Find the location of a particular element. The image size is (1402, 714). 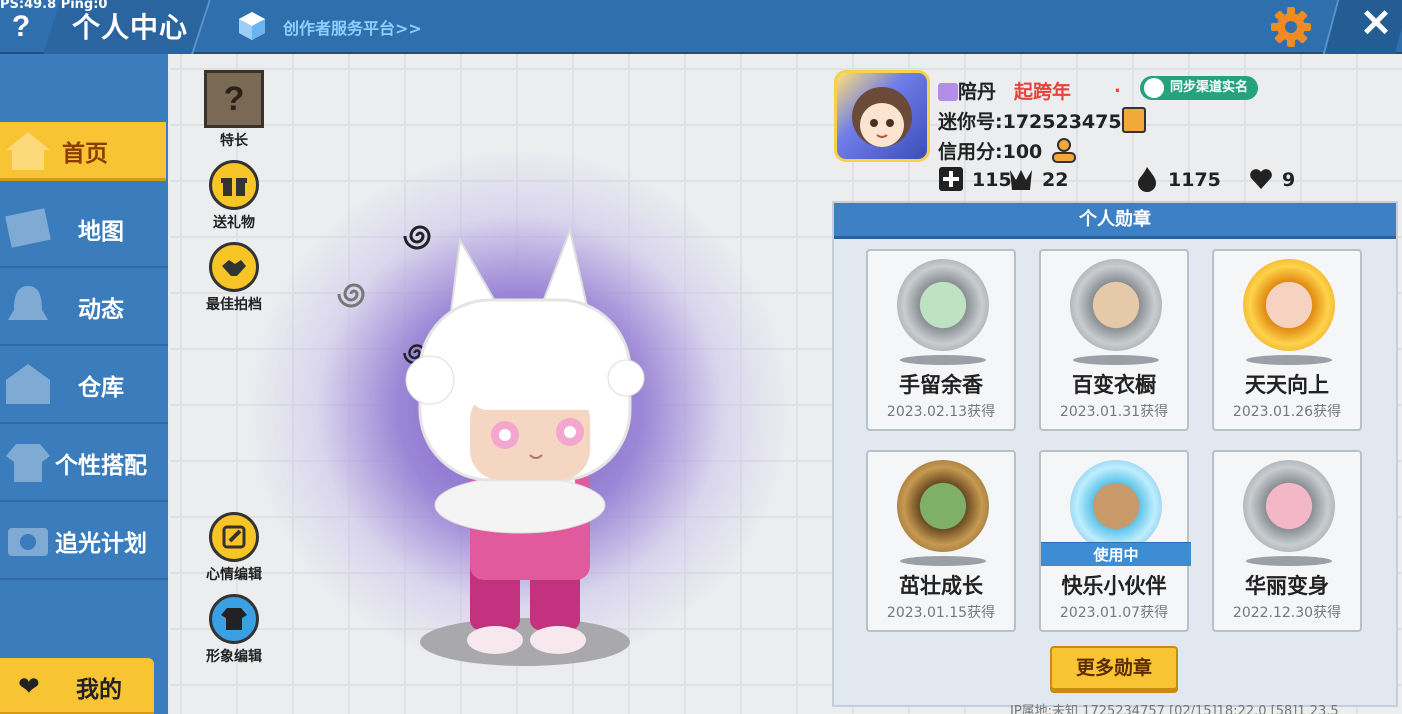

medal-date: 2023.01.31获得 is located at coordinates (1114, 412).